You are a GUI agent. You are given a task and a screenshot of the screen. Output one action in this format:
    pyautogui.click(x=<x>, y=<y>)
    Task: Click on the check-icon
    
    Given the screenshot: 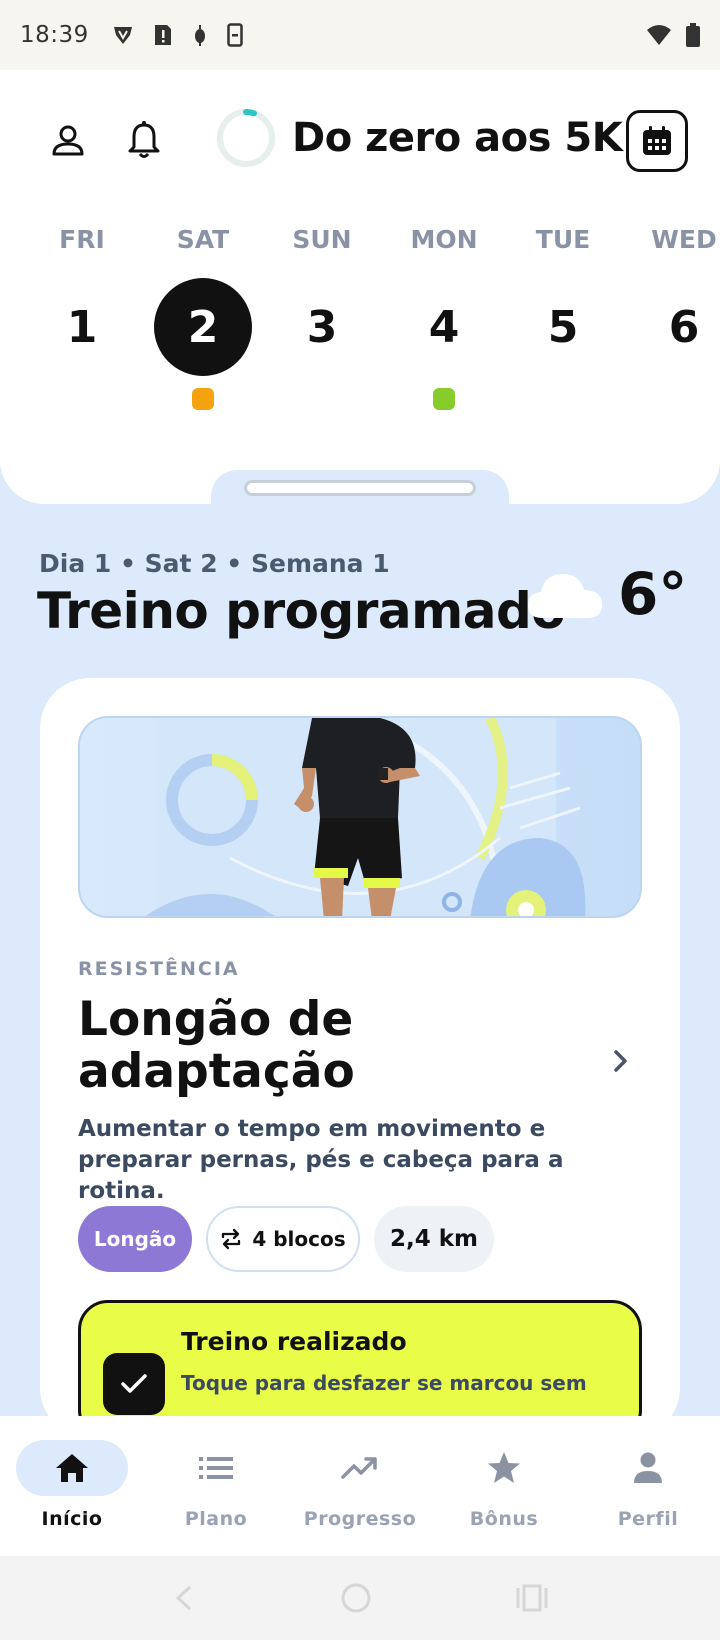 What is the action you would take?
    pyautogui.click(x=134, y=1383)
    